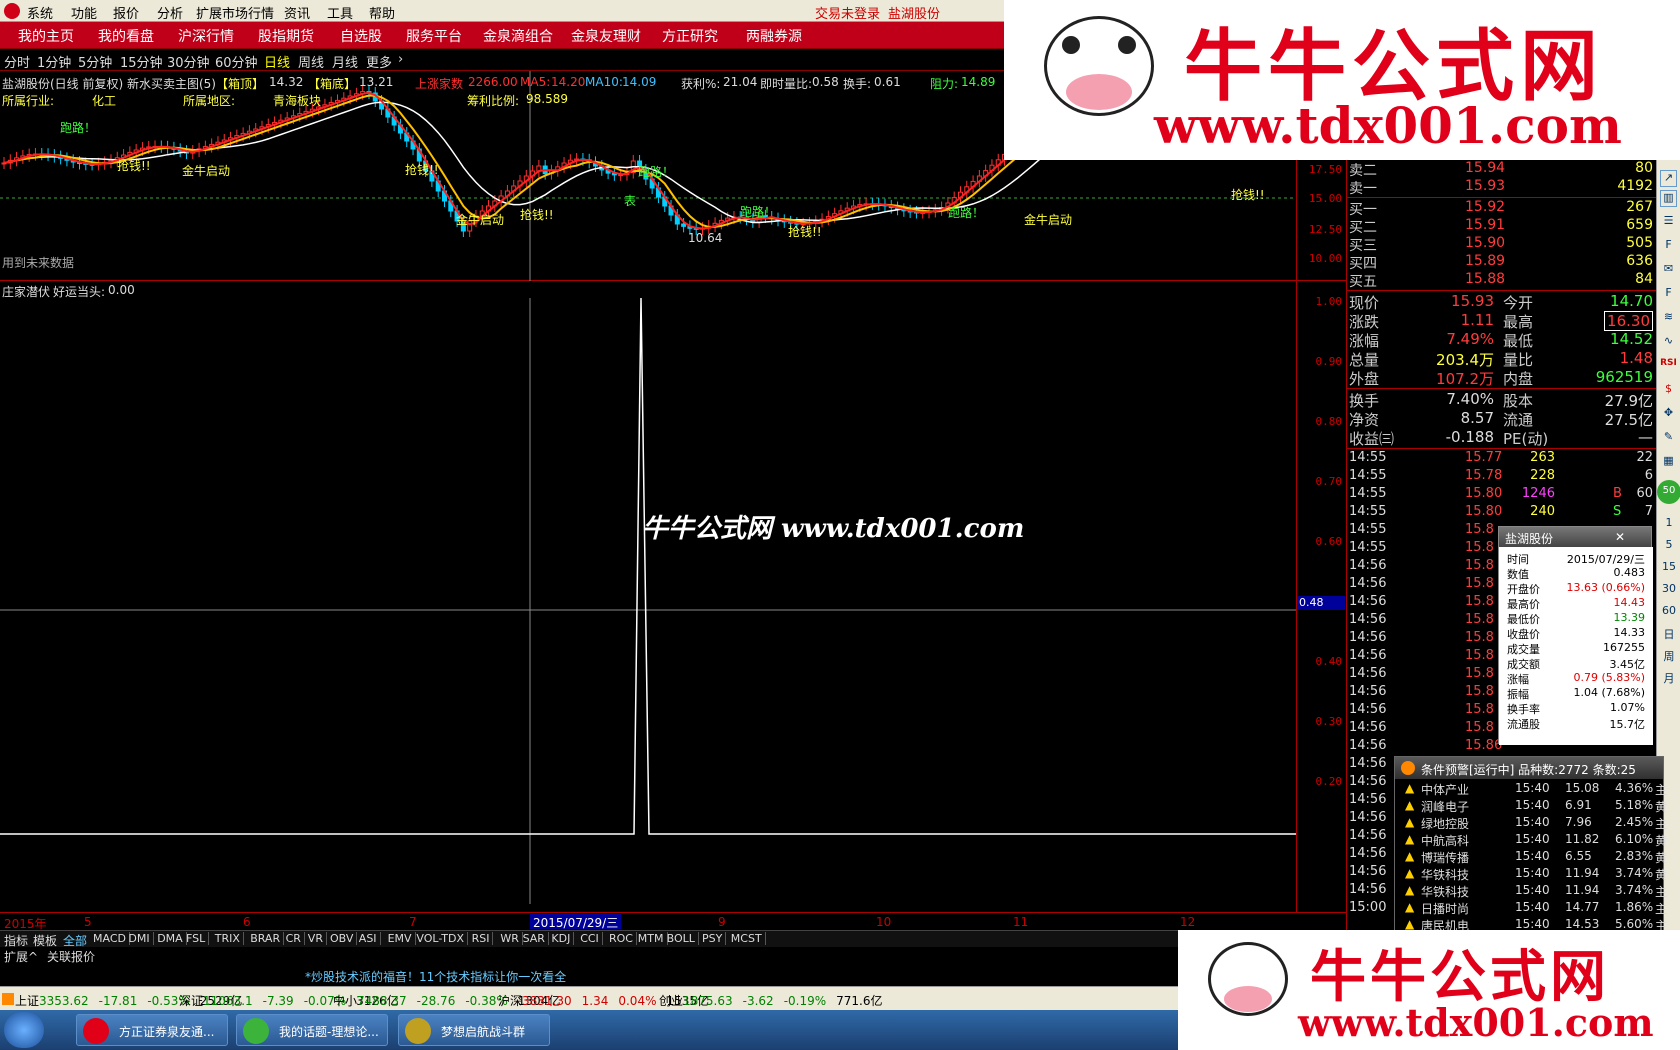  What do you see at coordinates (1669, 522) in the screenshot?
I see `tool-period-0: 1` at bounding box center [1669, 522].